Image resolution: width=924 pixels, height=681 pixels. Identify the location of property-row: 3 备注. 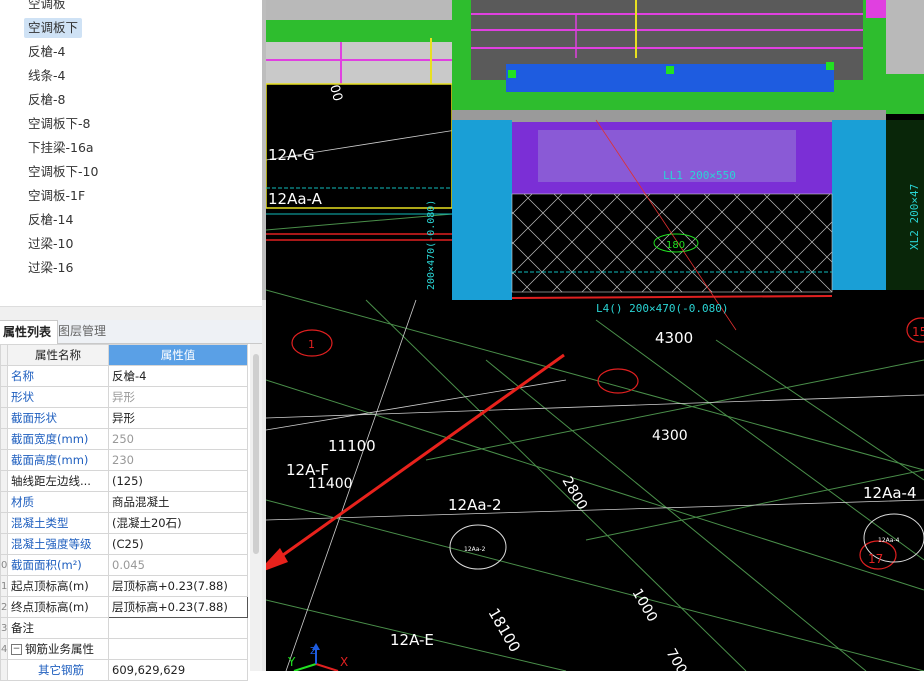
(124, 628).